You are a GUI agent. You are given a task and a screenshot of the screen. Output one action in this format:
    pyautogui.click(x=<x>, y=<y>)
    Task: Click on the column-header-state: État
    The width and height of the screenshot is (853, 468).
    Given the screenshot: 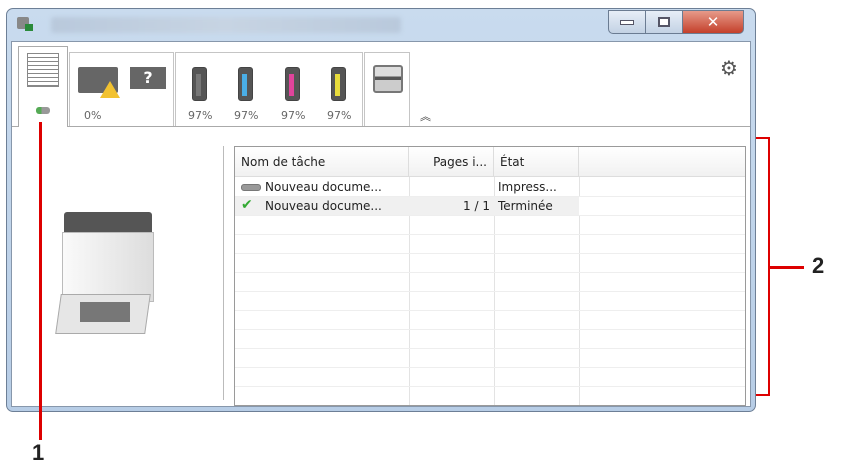 What is the action you would take?
    pyautogui.click(x=536, y=162)
    